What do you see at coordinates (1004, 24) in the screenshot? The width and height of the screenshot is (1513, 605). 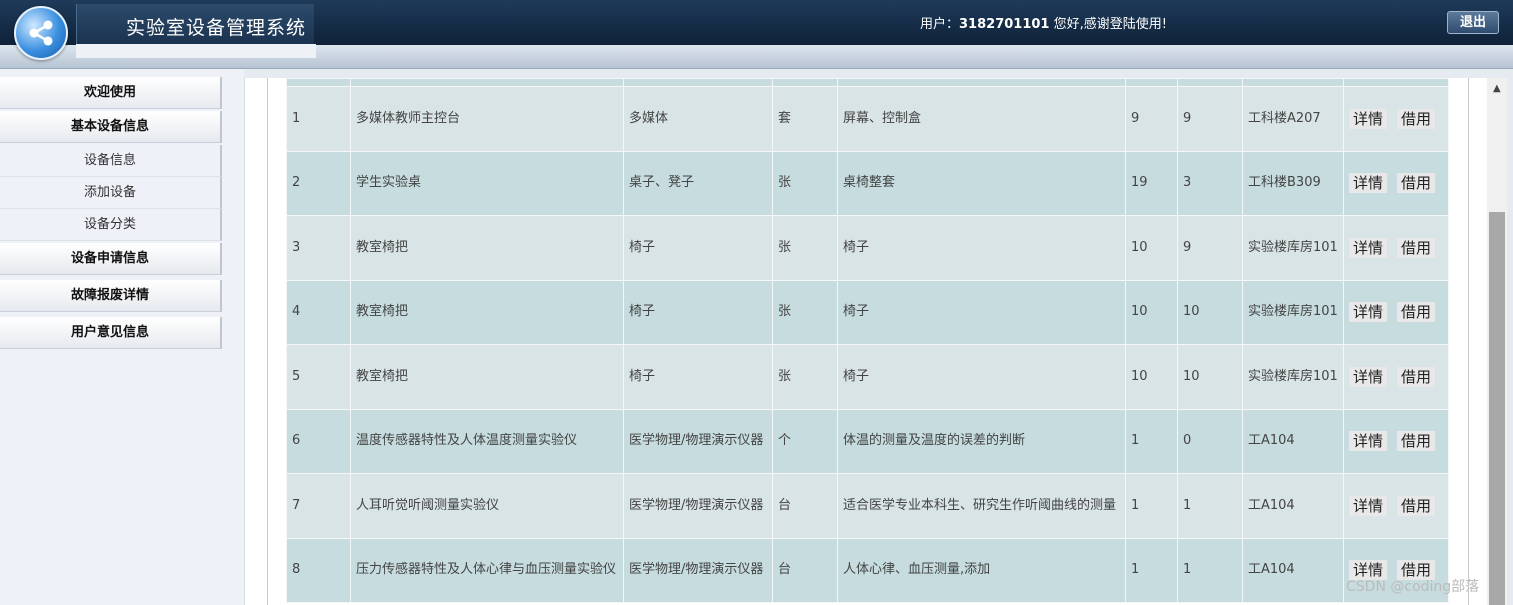 I see `user-id: 3182701101` at bounding box center [1004, 24].